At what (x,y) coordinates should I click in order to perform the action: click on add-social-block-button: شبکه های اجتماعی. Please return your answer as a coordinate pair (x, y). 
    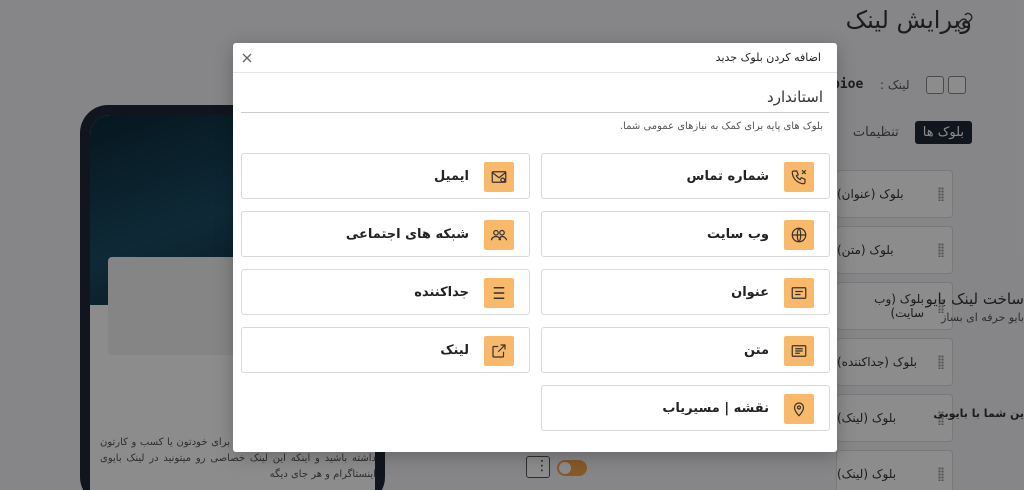
    Looking at the image, I should click on (385, 234).